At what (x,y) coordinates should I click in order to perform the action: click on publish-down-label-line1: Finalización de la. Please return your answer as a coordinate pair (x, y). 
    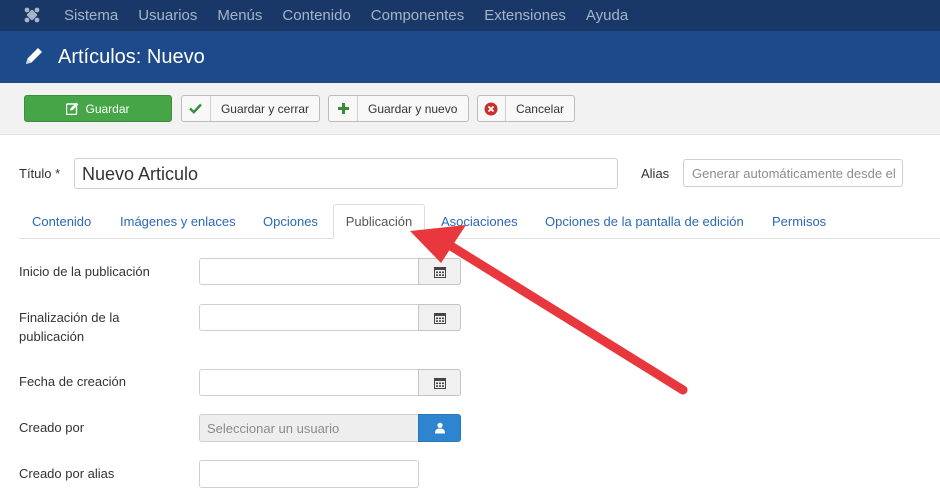
    Looking at the image, I should click on (69, 317).